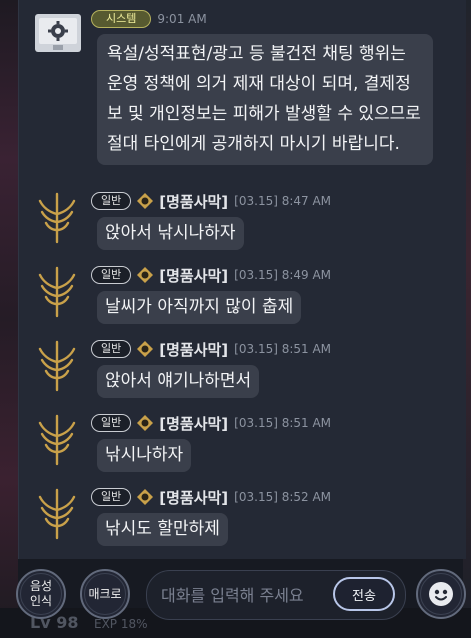 The height and width of the screenshot is (638, 471). Describe the element at coordinates (283, 497) in the screenshot. I see `message-time: [03.15] 8:52 AM` at that location.